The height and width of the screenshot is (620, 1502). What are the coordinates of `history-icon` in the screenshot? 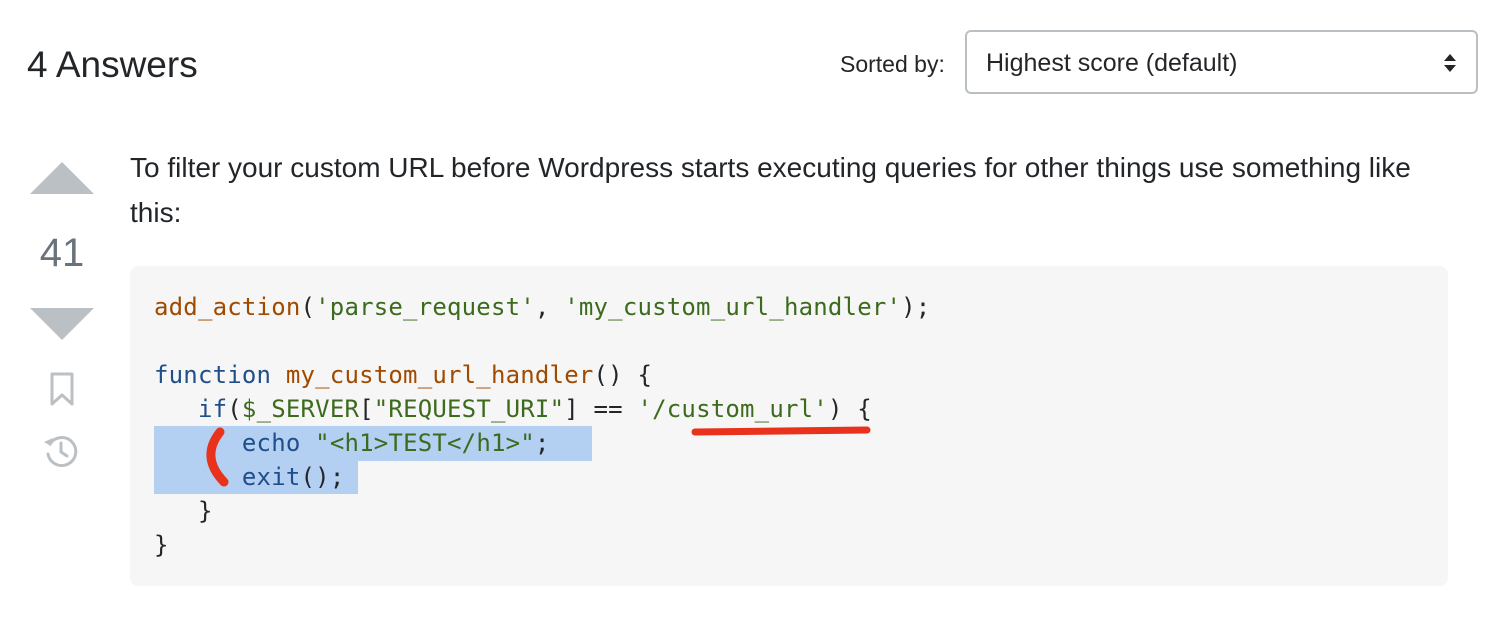 It's located at (61, 451).